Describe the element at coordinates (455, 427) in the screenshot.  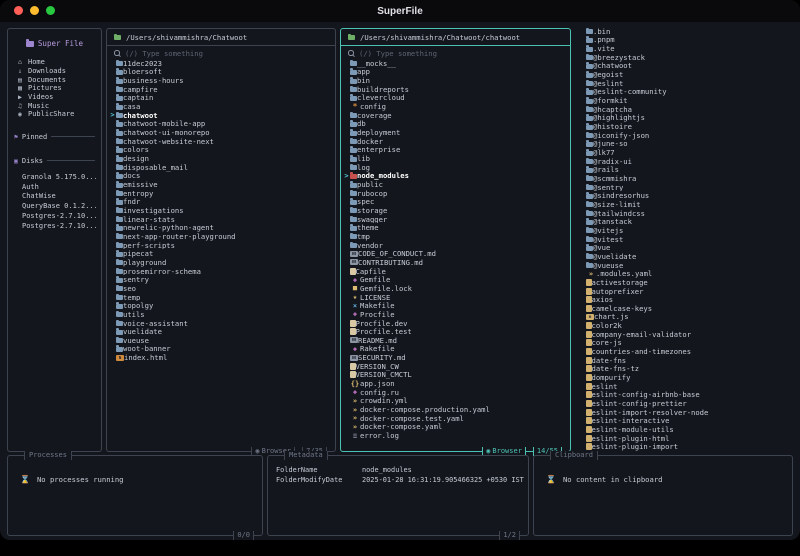
I see `file-row: » docker-compose.yaml` at that location.